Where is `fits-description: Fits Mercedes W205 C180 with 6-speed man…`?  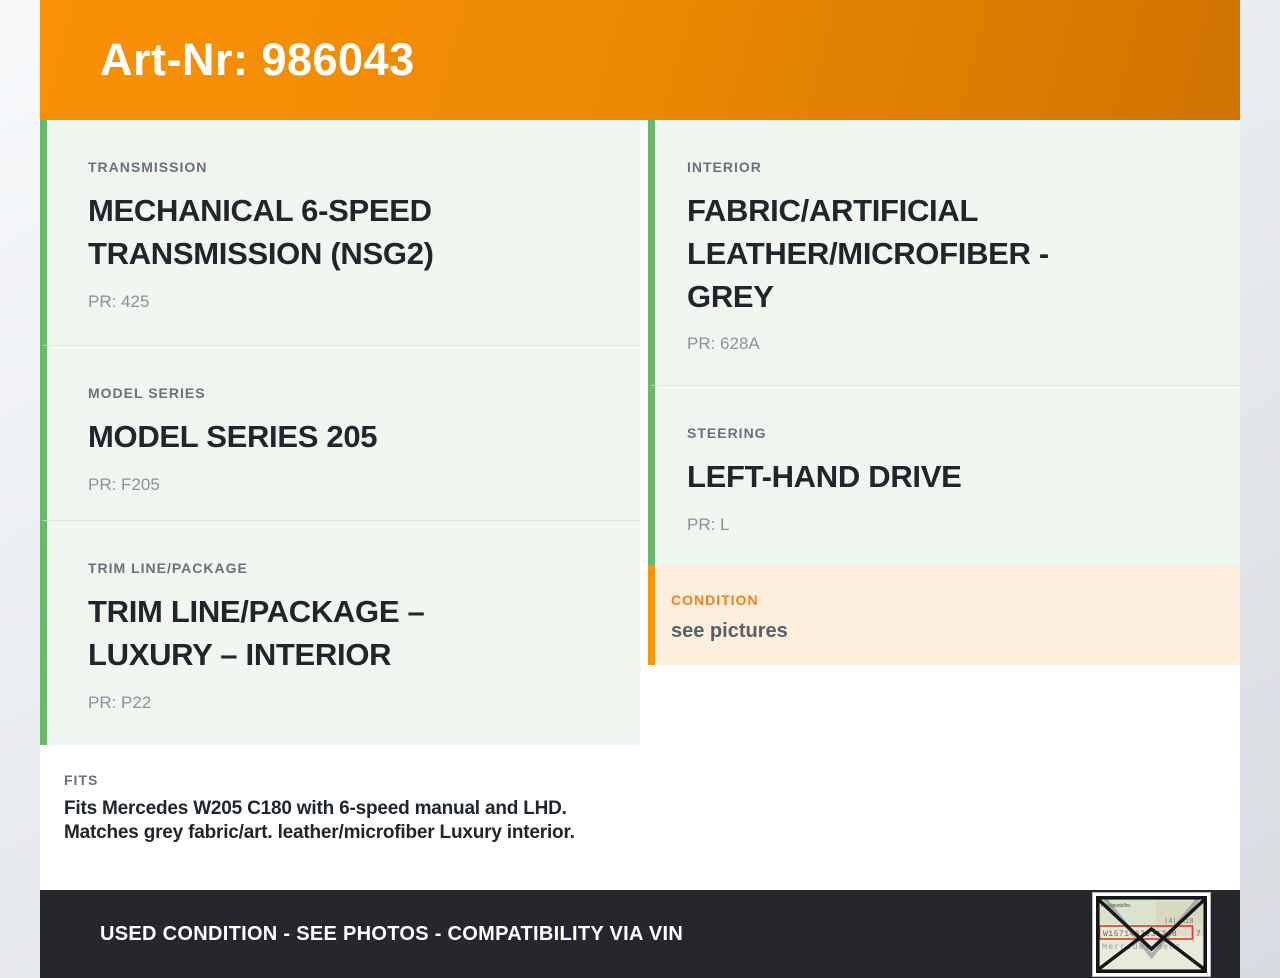
fits-description: Fits Mercedes W205 C180 with 6-speed man… is located at coordinates (319, 820).